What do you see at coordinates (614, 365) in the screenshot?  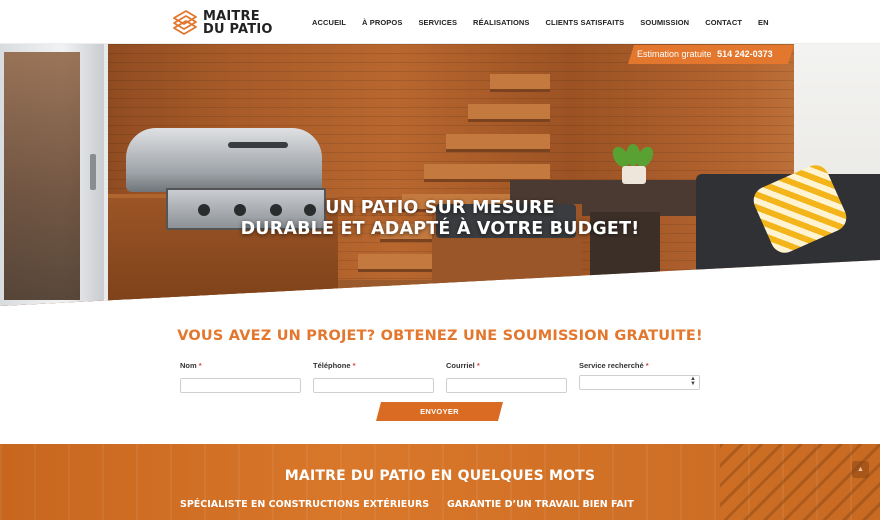 I see `service-label: Service recherché *` at bounding box center [614, 365].